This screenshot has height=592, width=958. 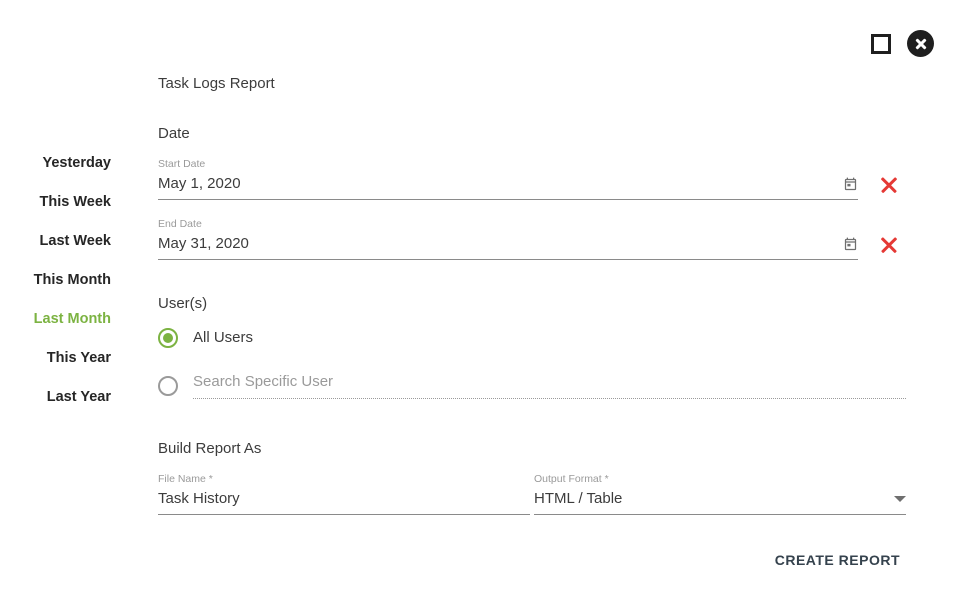 What do you see at coordinates (496, 184) in the screenshot?
I see `start-date-input` at bounding box center [496, 184].